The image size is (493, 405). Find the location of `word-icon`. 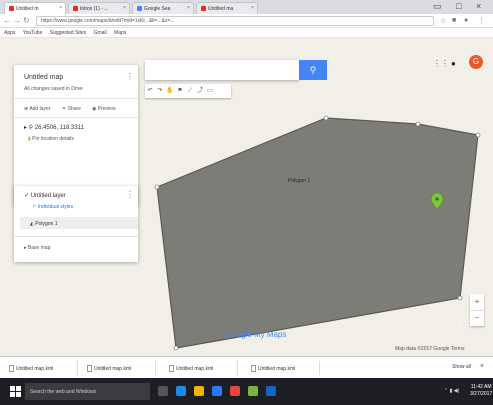

word-icon is located at coordinates (271, 391).